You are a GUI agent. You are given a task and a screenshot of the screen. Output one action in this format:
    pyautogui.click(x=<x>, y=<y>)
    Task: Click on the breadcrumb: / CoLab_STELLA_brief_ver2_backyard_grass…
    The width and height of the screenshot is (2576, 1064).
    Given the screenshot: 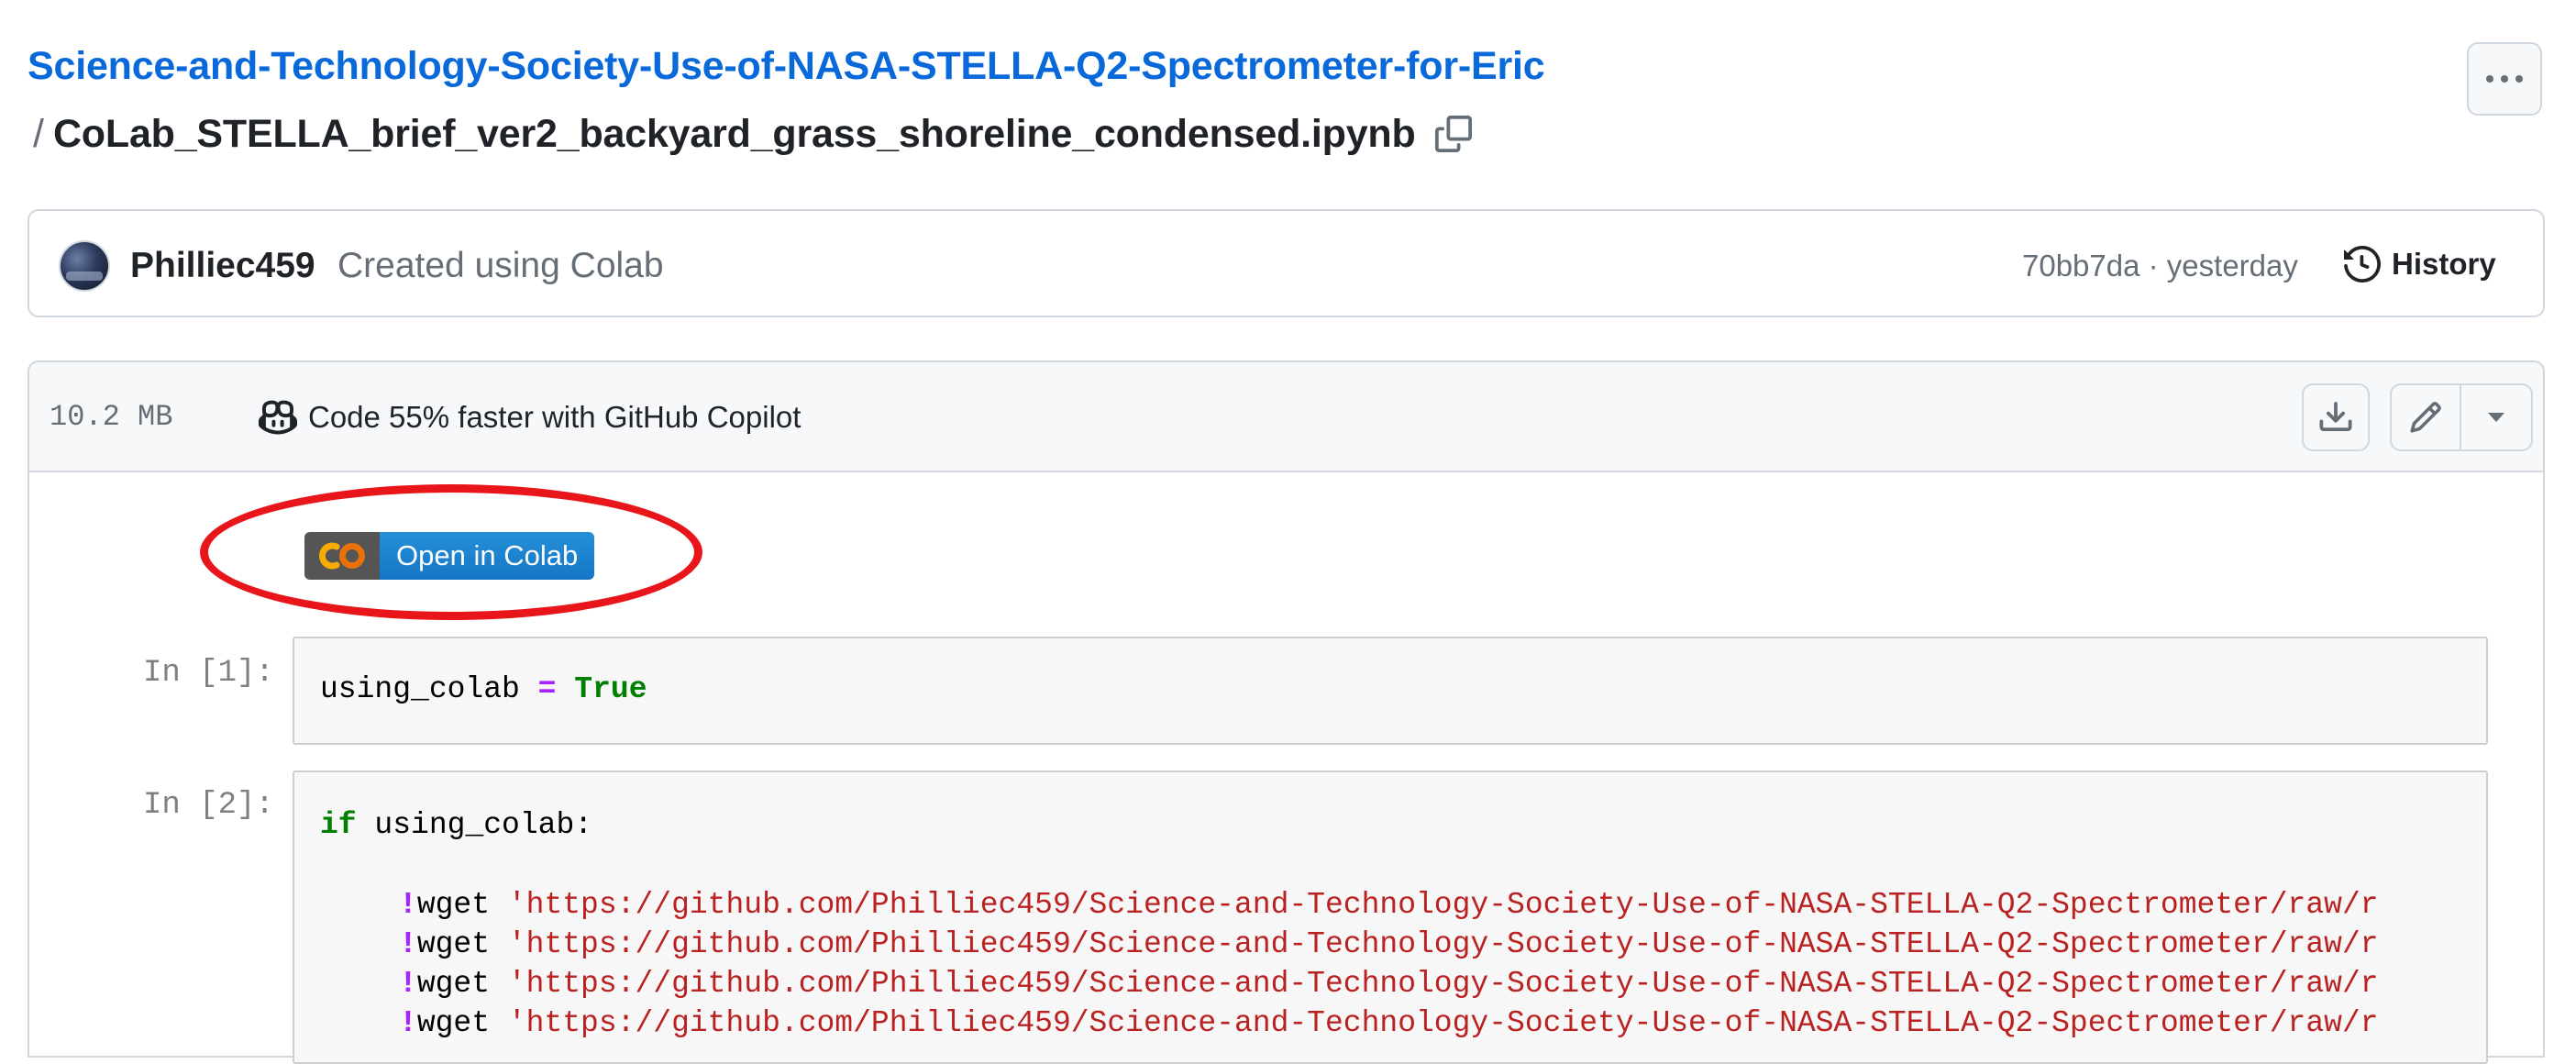 What is the action you would take?
    pyautogui.click(x=754, y=134)
    